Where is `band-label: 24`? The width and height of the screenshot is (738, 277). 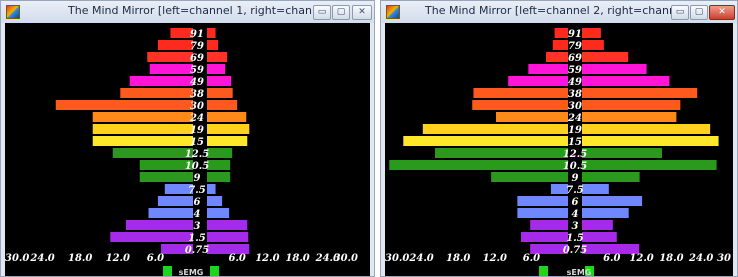
band-label: 24 is located at coordinates (196, 118).